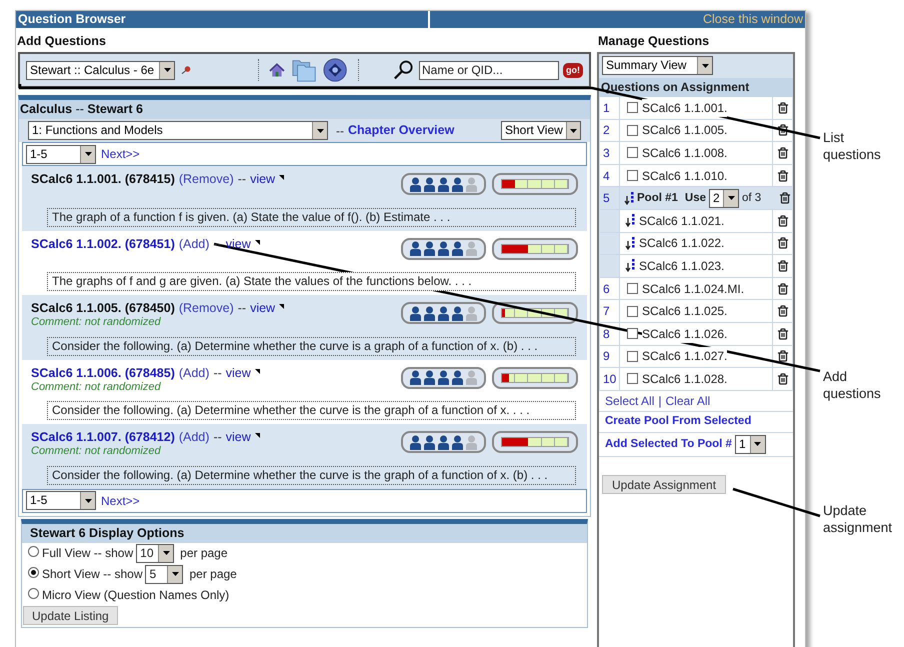  What do you see at coordinates (610, 131) in the screenshot?
I see `row-number: 2` at bounding box center [610, 131].